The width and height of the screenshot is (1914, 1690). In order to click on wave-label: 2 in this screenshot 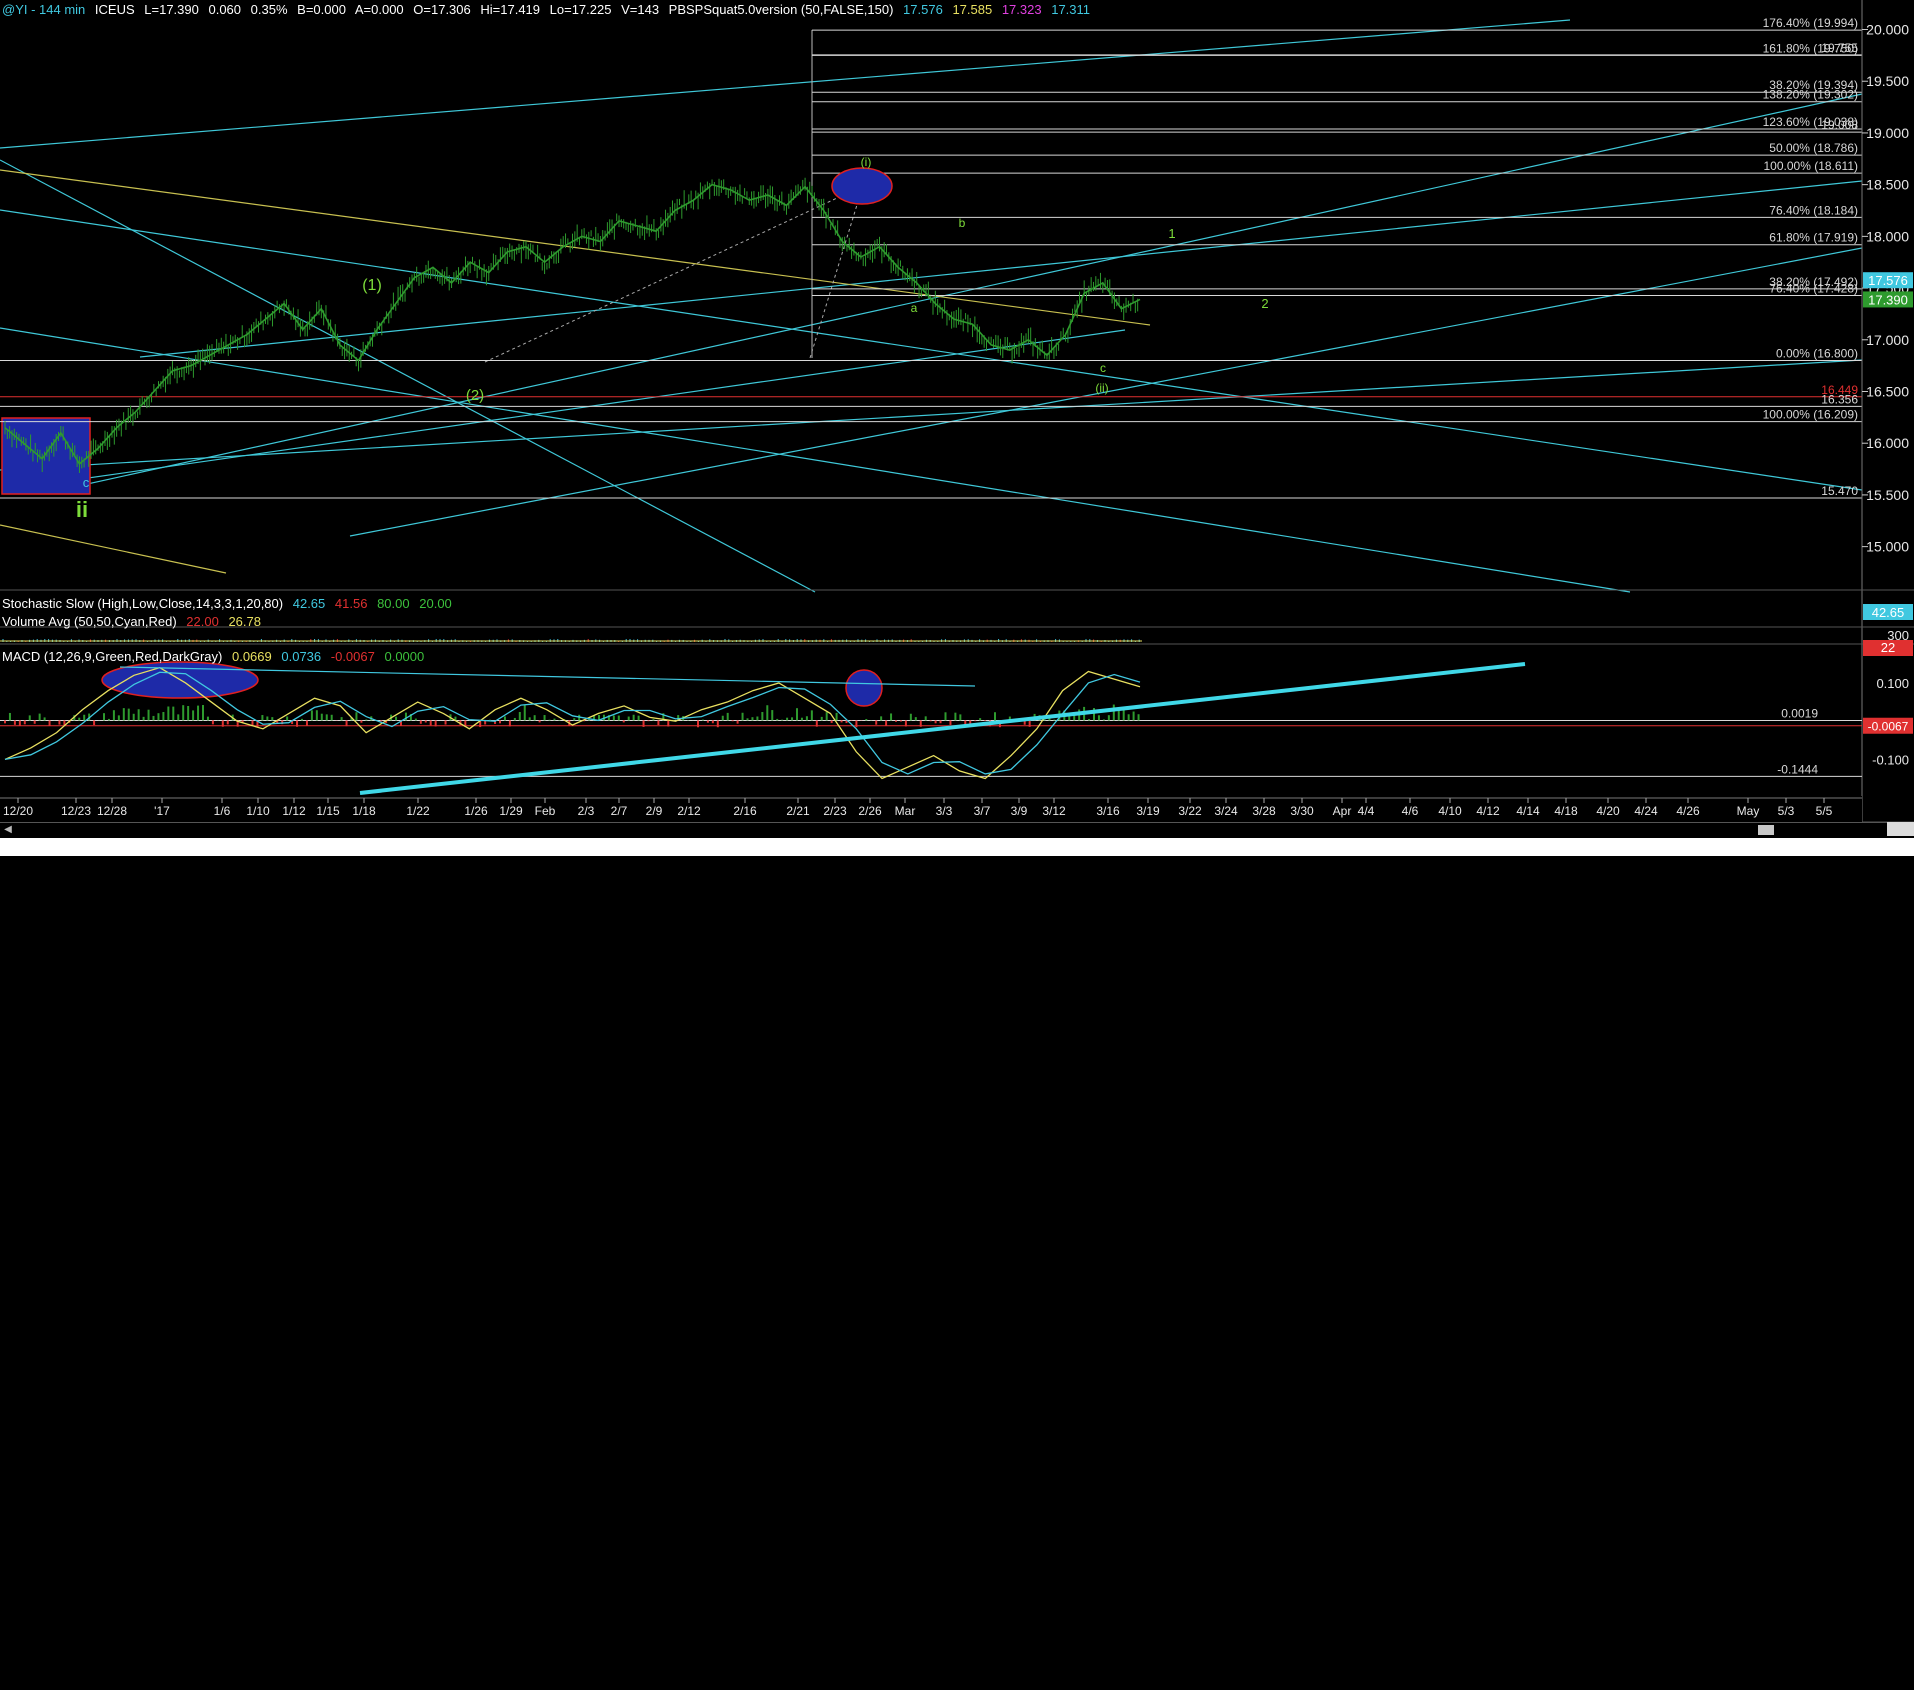, I will do `click(1264, 303)`.